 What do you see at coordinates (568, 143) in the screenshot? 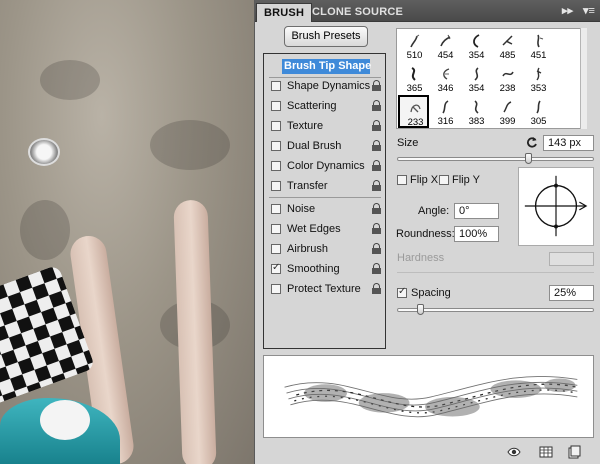
I see `size-input: 143 px` at bounding box center [568, 143].